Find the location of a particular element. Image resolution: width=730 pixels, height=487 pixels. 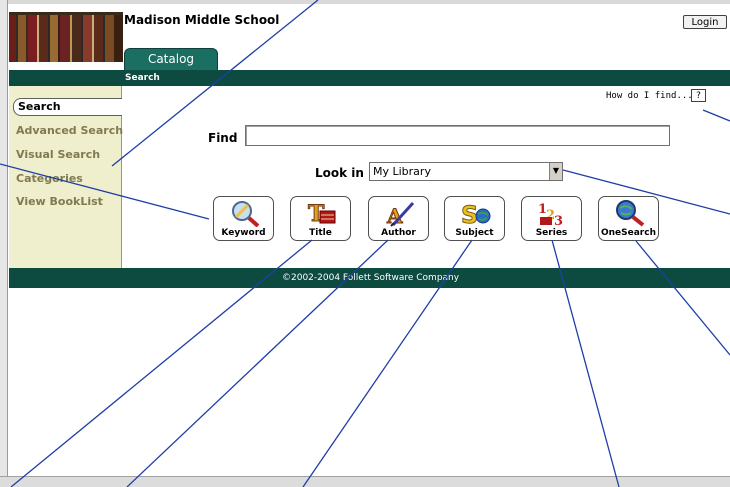

subject-icon: S is located at coordinates (476, 214).